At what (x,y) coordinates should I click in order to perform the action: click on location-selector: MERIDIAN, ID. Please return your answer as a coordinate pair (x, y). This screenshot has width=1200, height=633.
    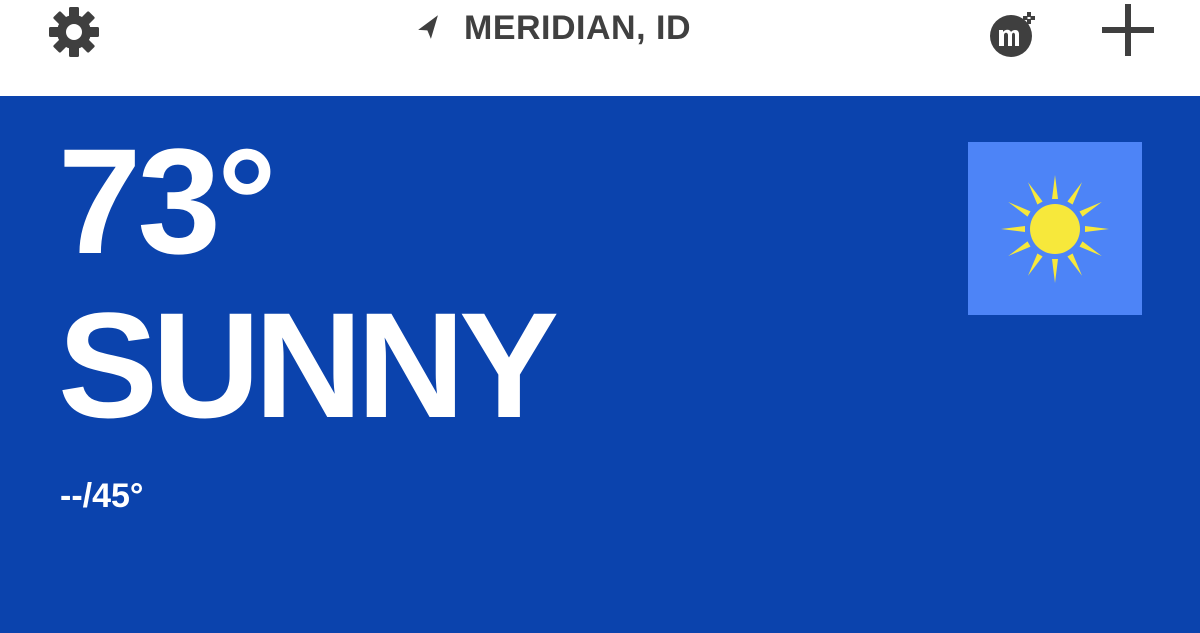
    Looking at the image, I should click on (553, 28).